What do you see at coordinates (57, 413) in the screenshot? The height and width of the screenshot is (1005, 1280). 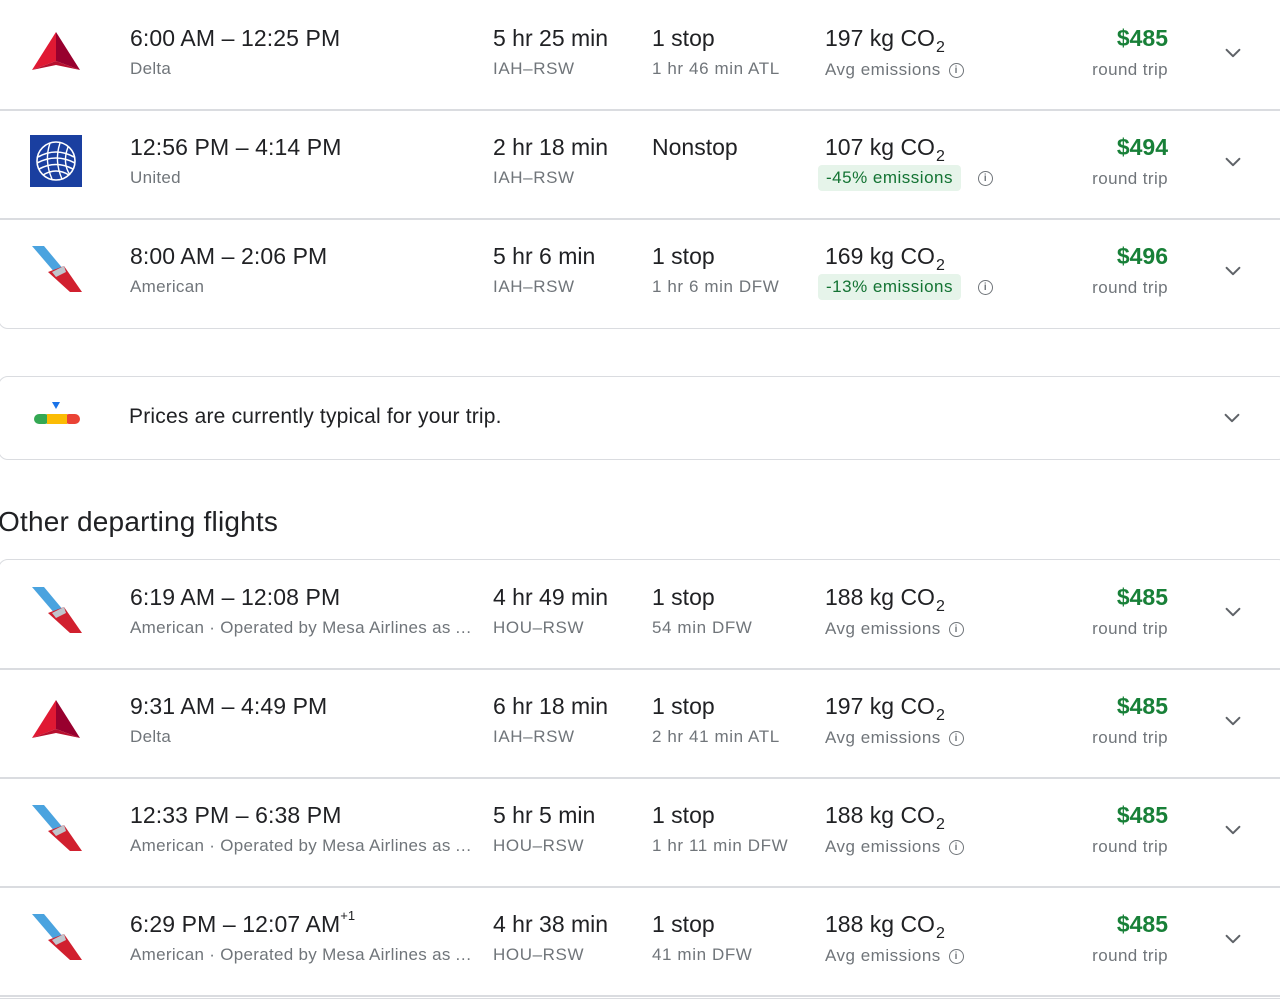 I see `price-level-icon` at bounding box center [57, 413].